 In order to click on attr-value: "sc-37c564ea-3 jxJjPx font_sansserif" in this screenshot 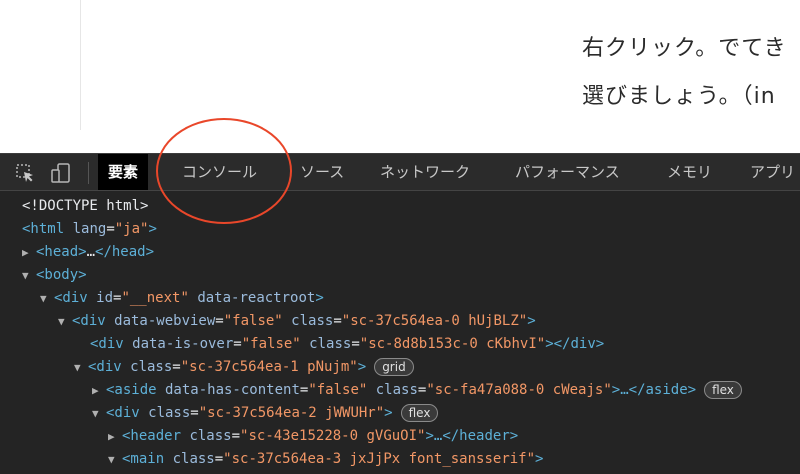, I will do `click(379, 459)`.